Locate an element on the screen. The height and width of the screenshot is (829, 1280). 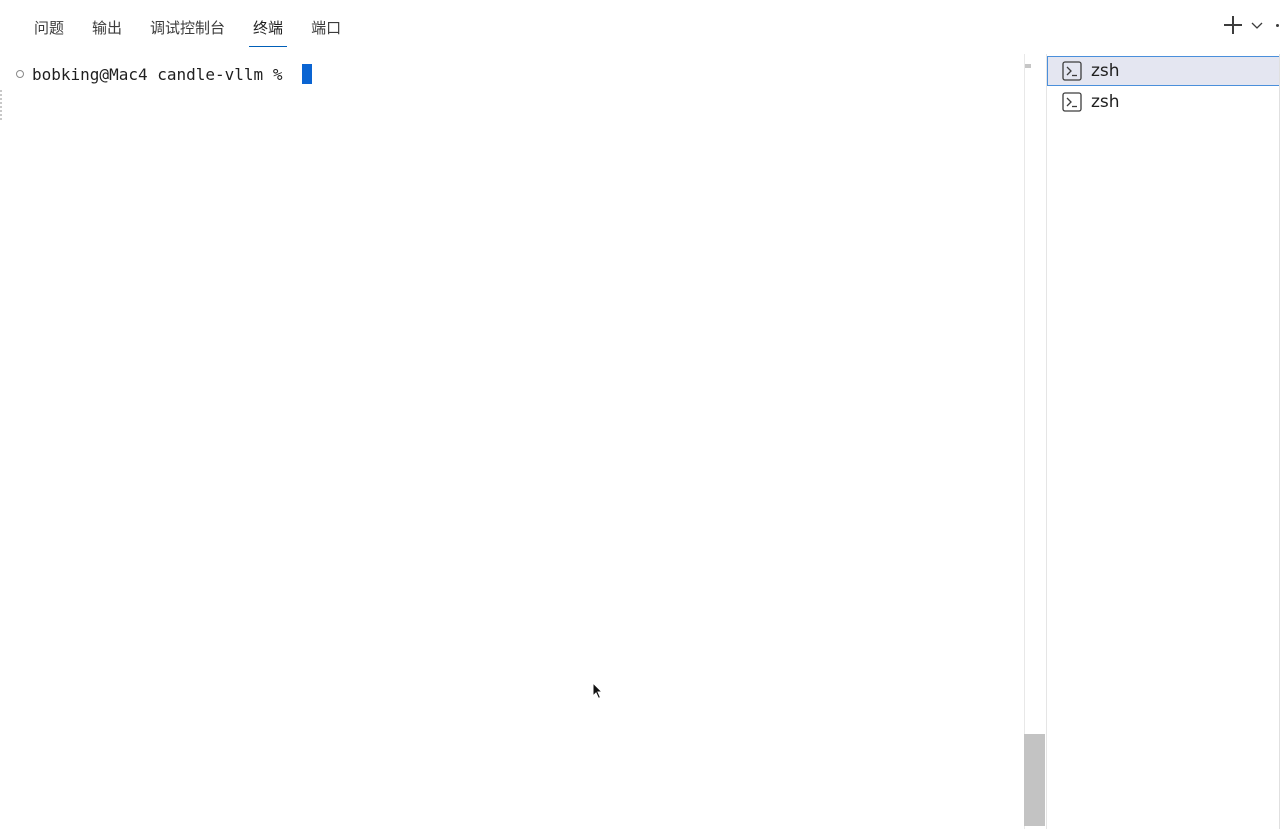
prompt-line: bobking@Mac4 candle-vllm % is located at coordinates (164, 74).